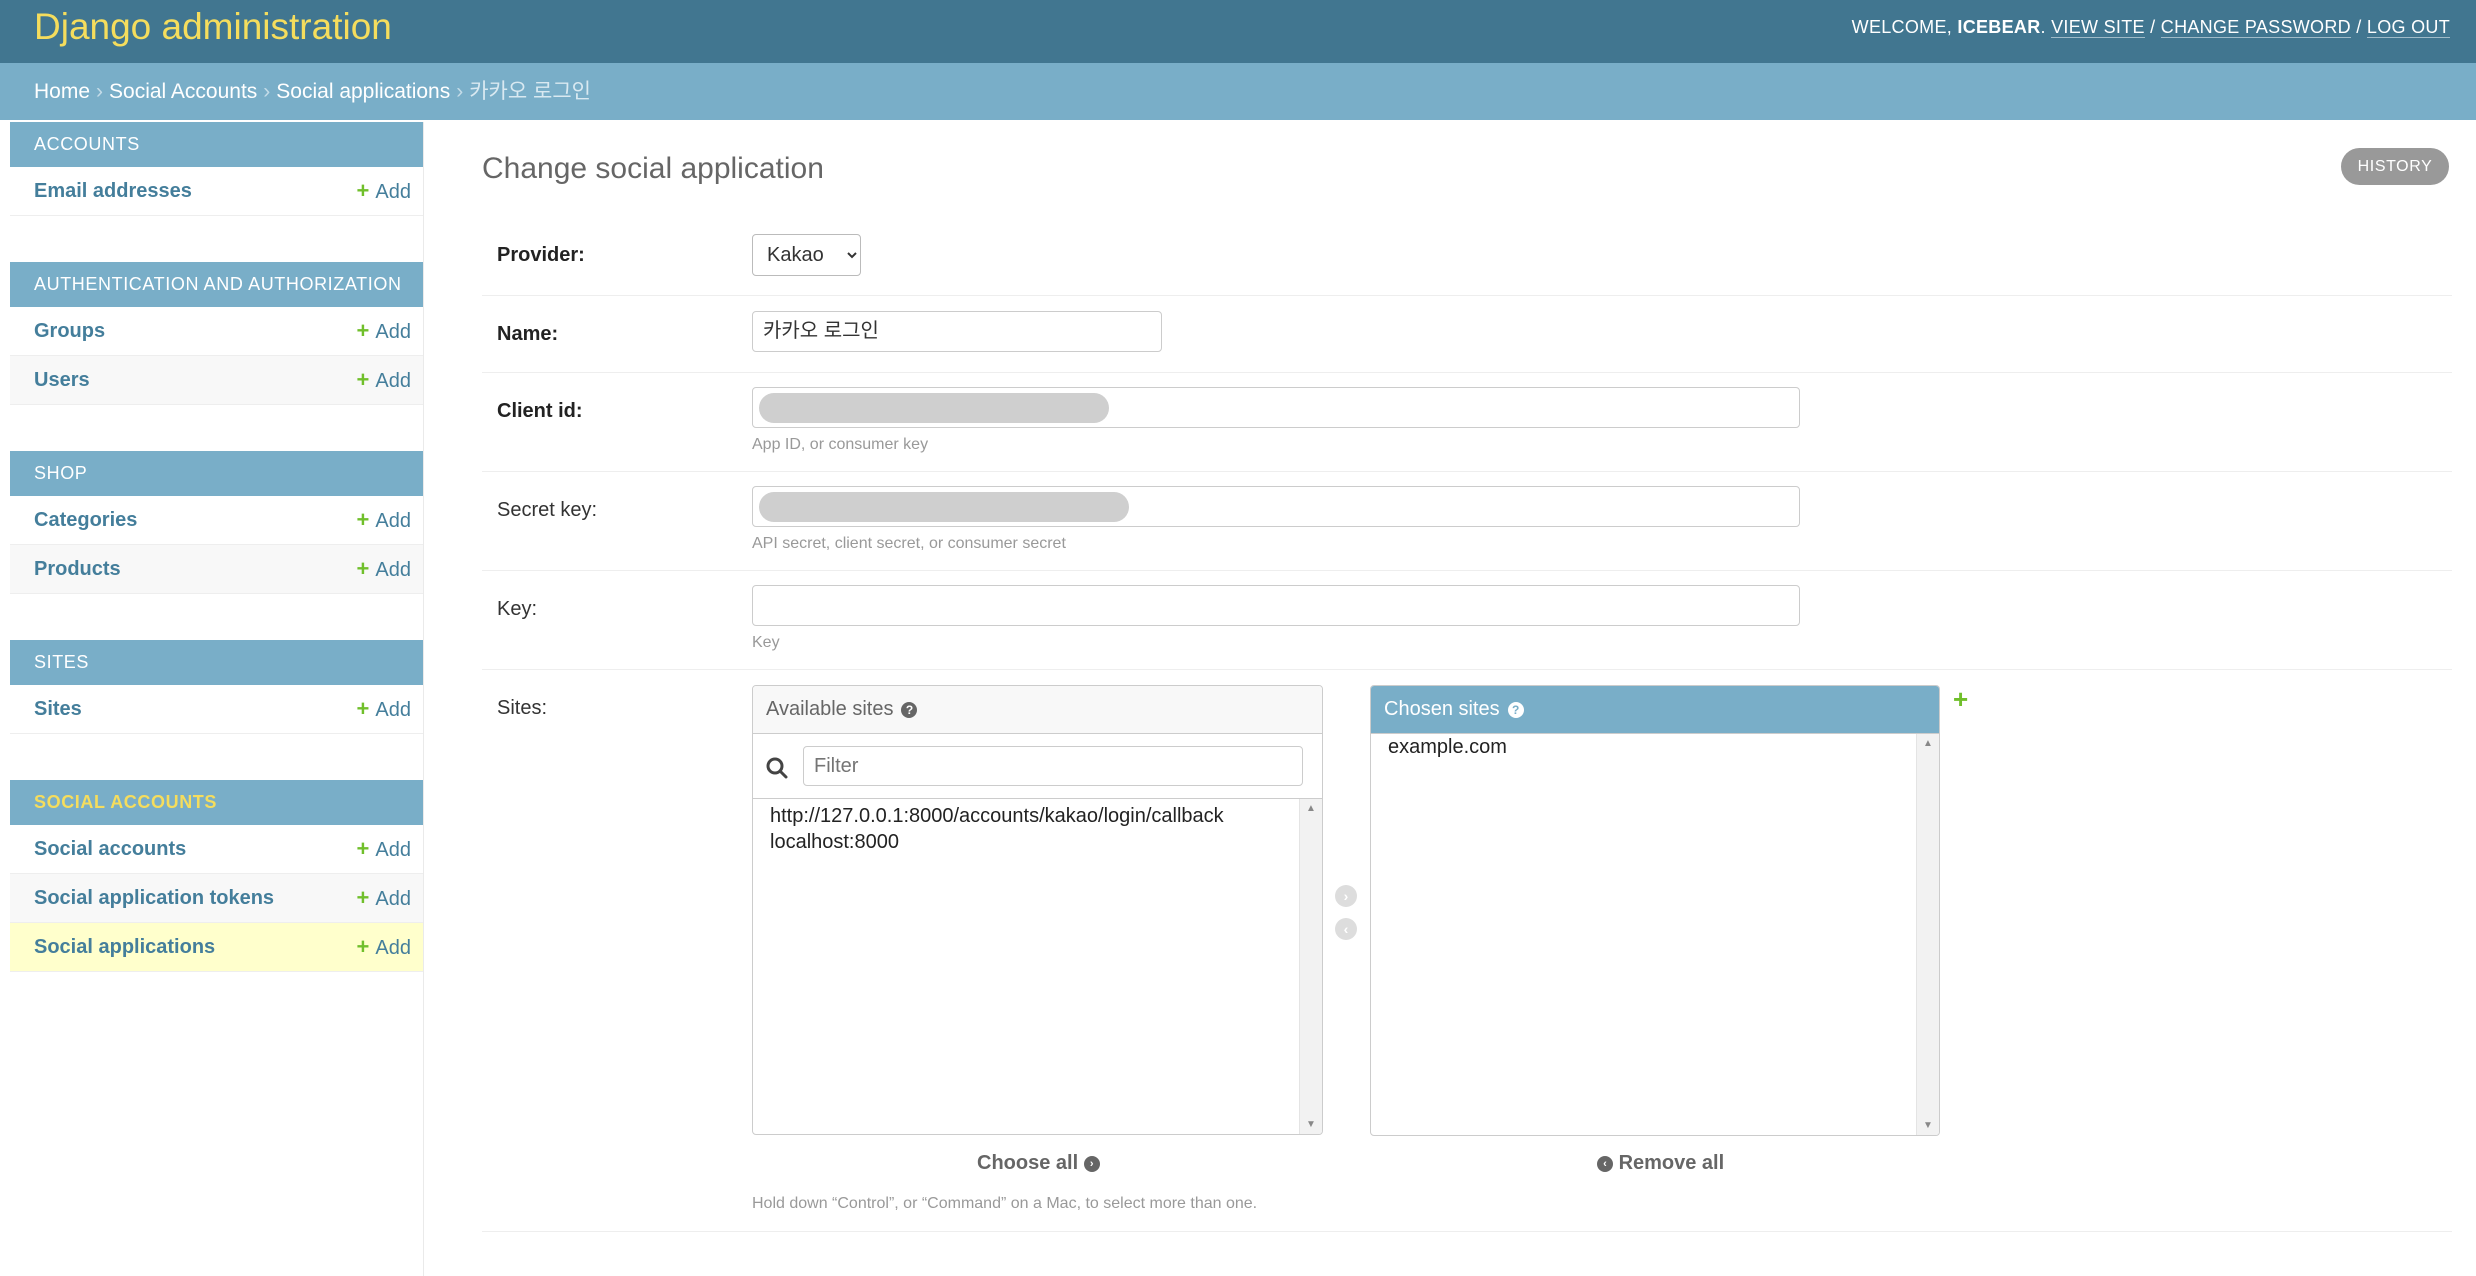 Image resolution: width=2476 pixels, height=1276 pixels. What do you see at coordinates (528, 334) in the screenshot?
I see `name-label: Name:` at bounding box center [528, 334].